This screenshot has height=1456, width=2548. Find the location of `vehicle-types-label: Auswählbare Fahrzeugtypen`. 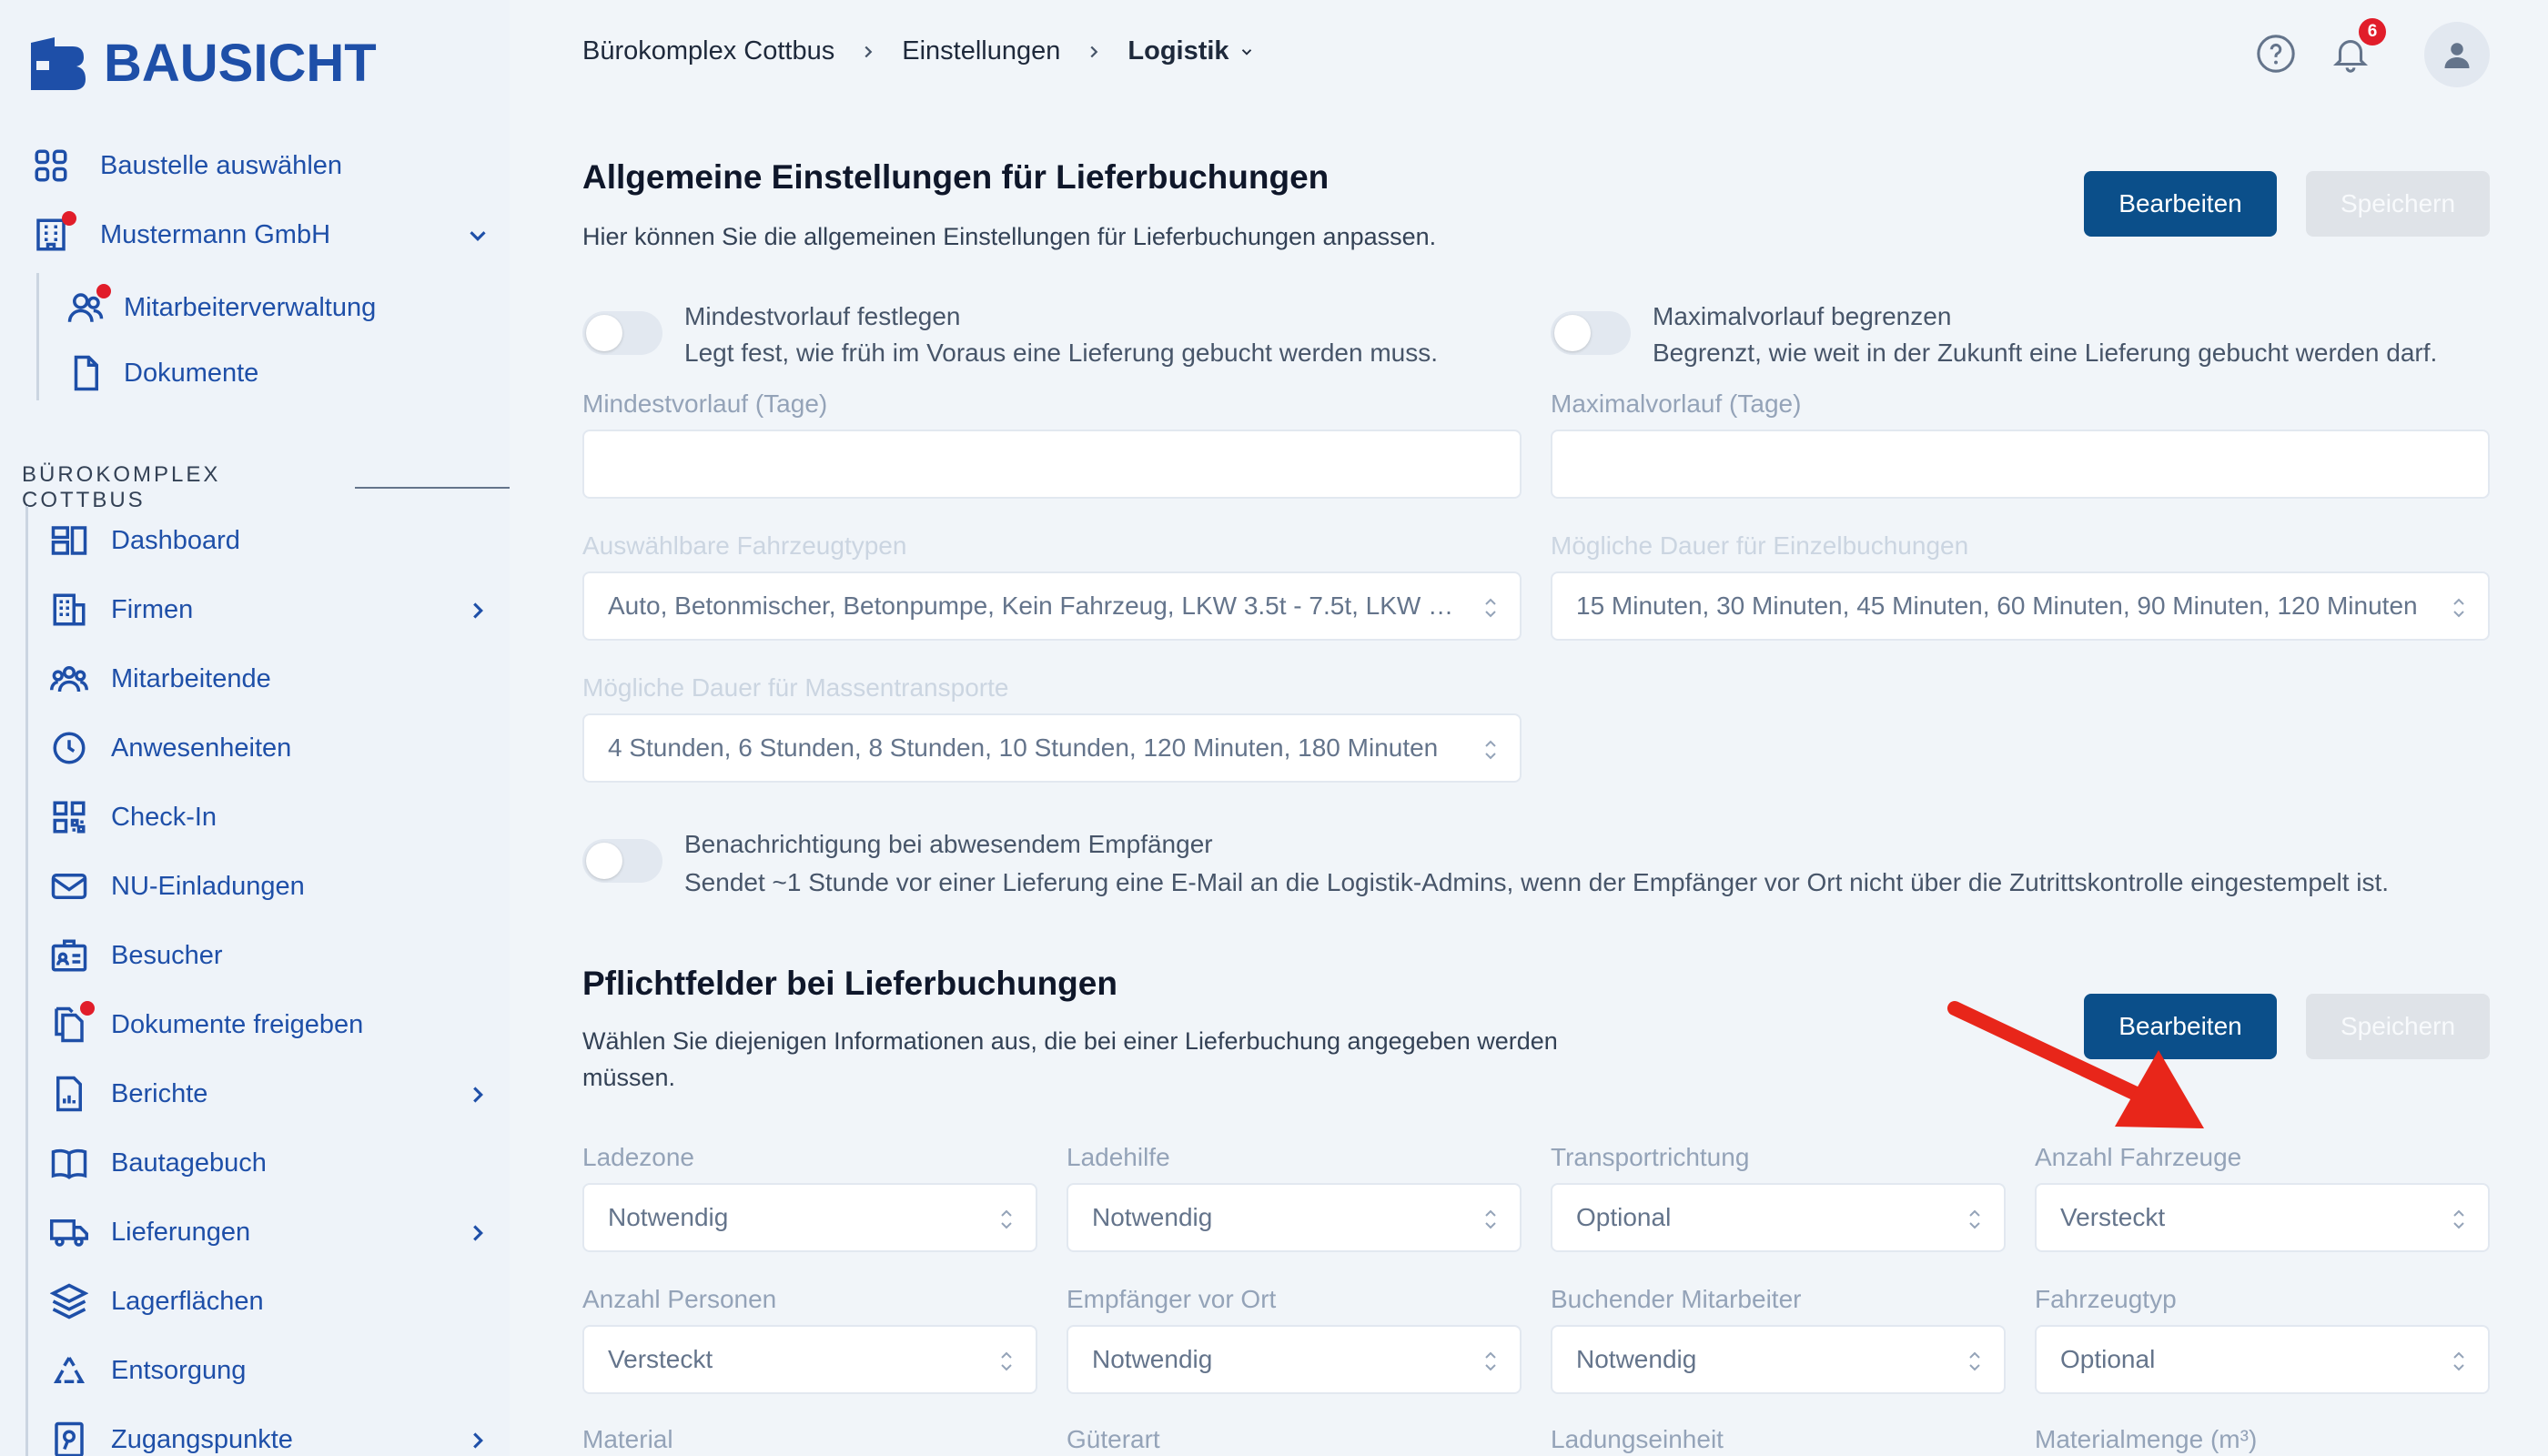

vehicle-types-label: Auswählbare Fahrzeugtypen is located at coordinates (744, 545).